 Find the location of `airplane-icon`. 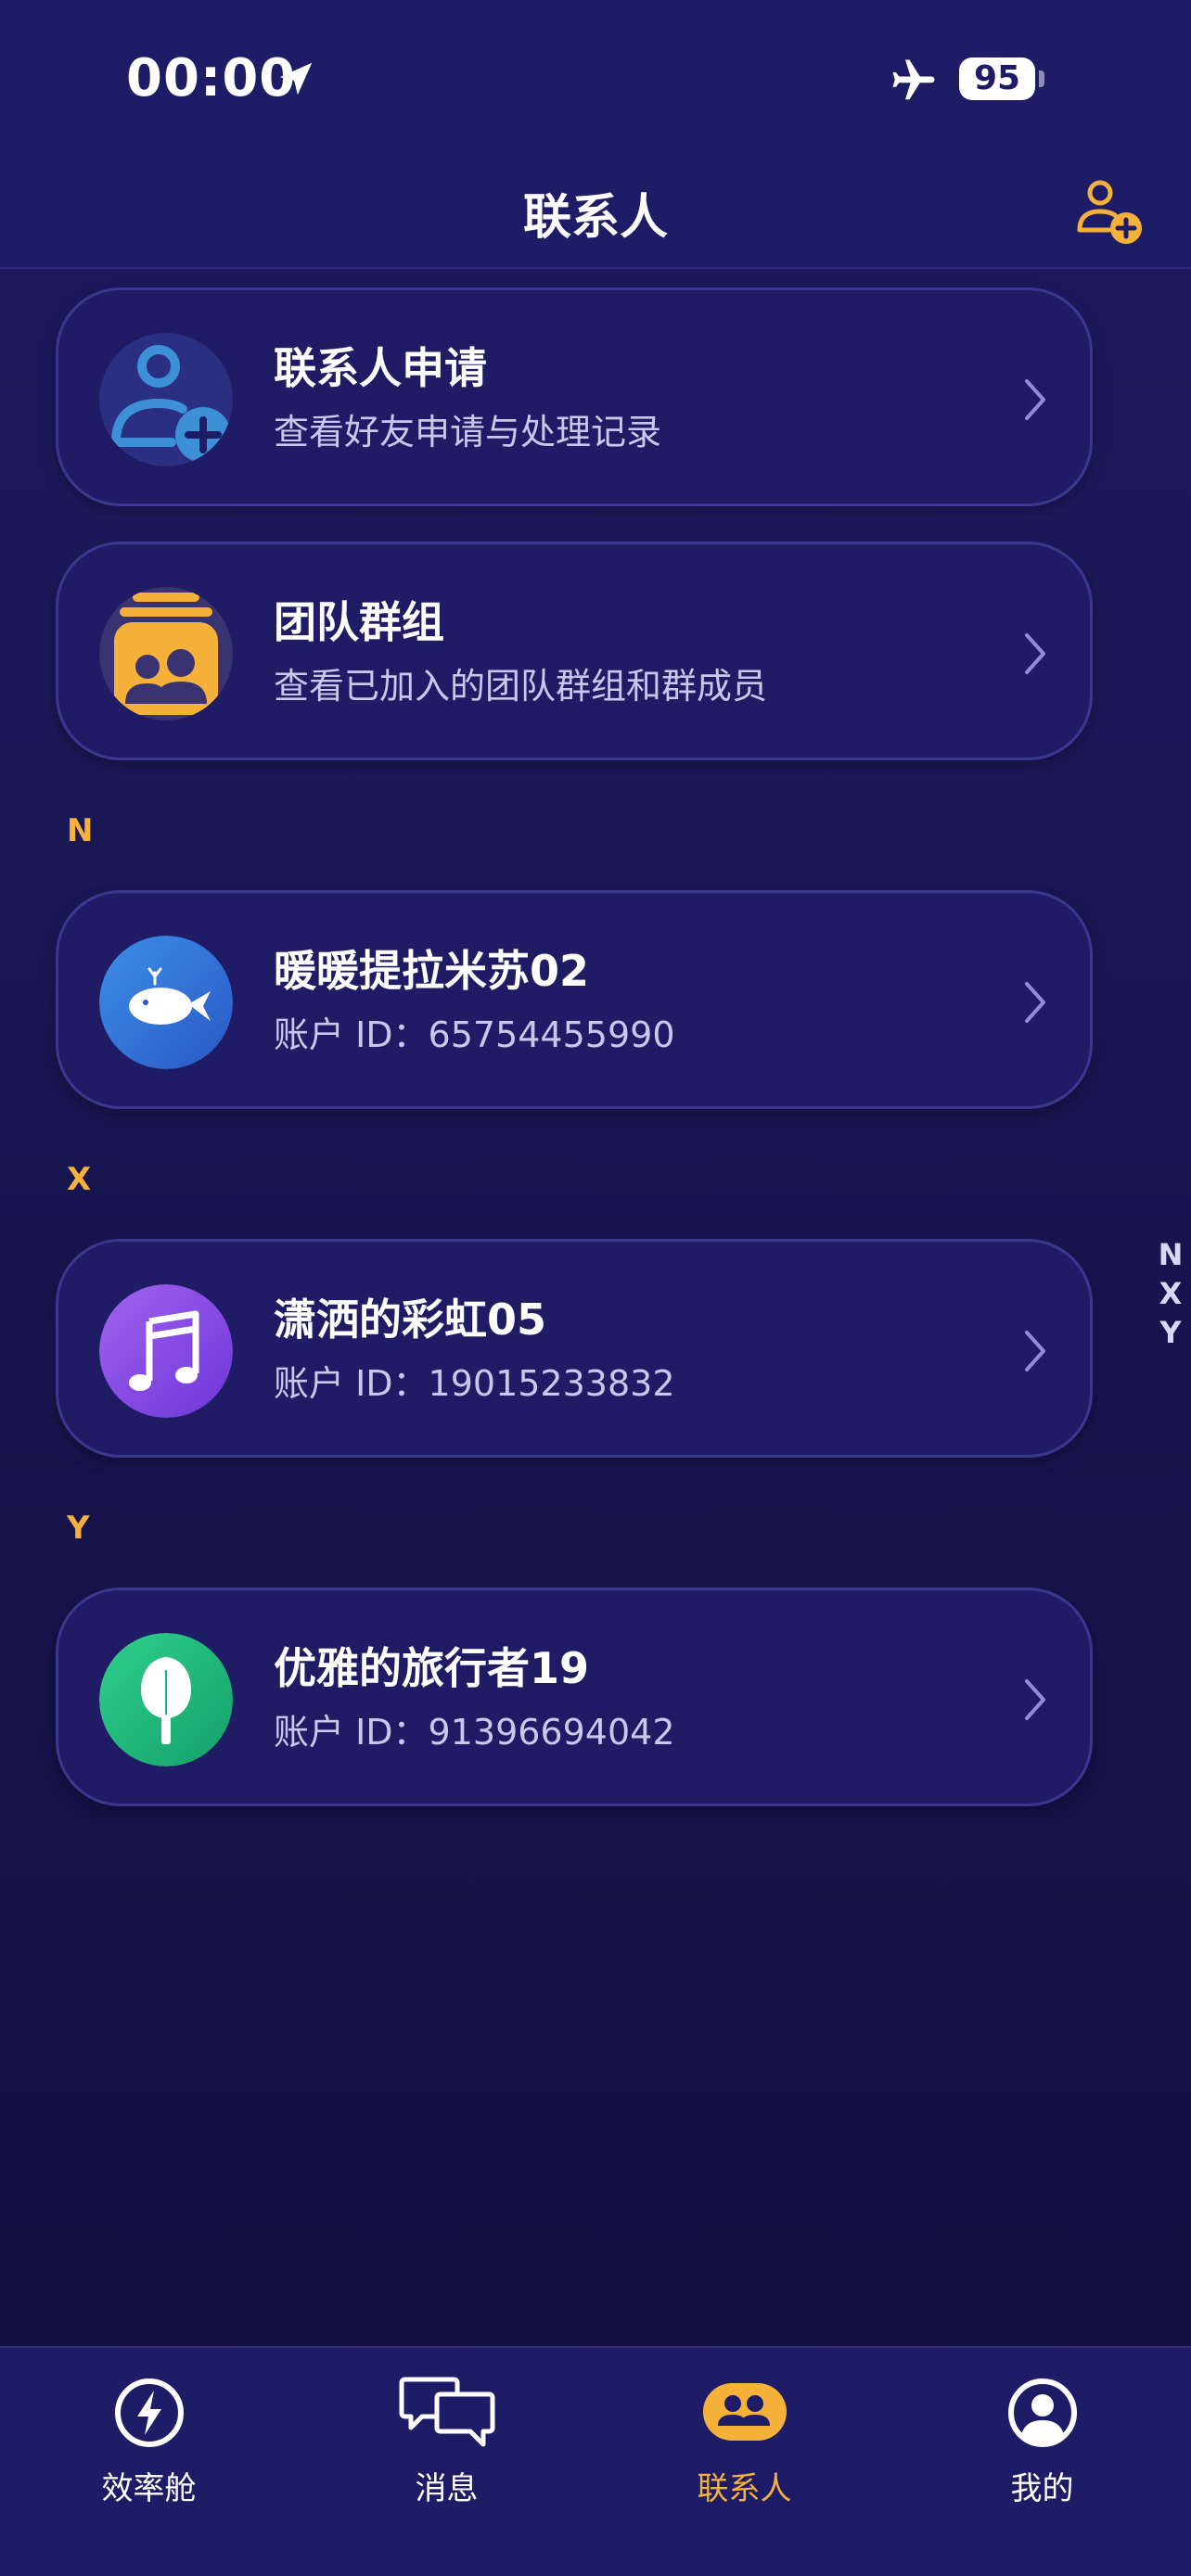

airplane-icon is located at coordinates (913, 79).